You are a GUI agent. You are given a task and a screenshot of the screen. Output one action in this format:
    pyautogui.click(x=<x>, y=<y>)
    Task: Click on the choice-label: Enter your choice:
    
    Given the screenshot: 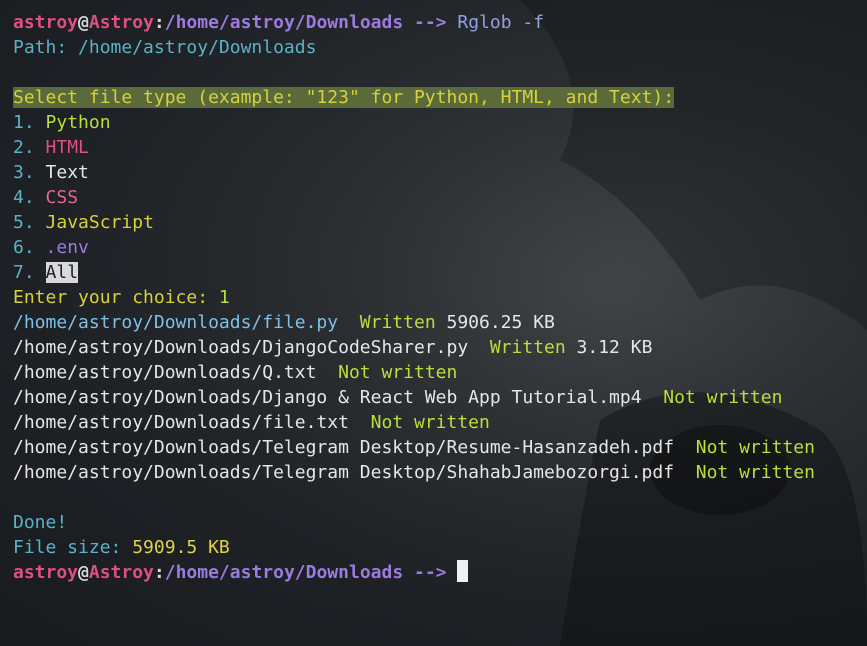 What is the action you would take?
    pyautogui.click(x=116, y=297)
    